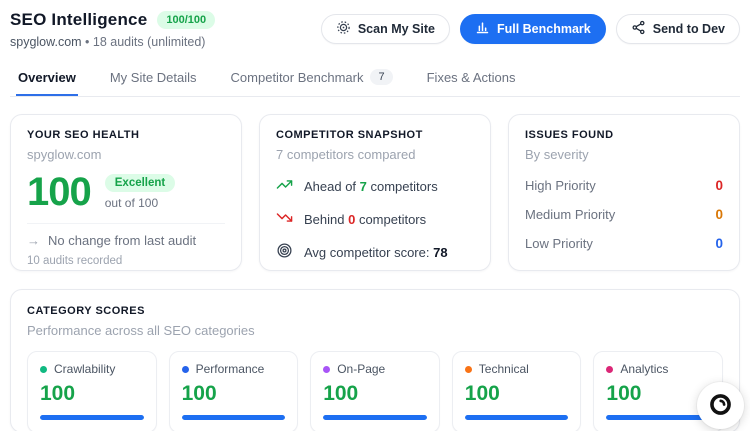 Image resolution: width=750 pixels, height=431 pixels. Describe the element at coordinates (86, 311) in the screenshot. I see `category-scores-title: CATEGORY SCORES` at that location.